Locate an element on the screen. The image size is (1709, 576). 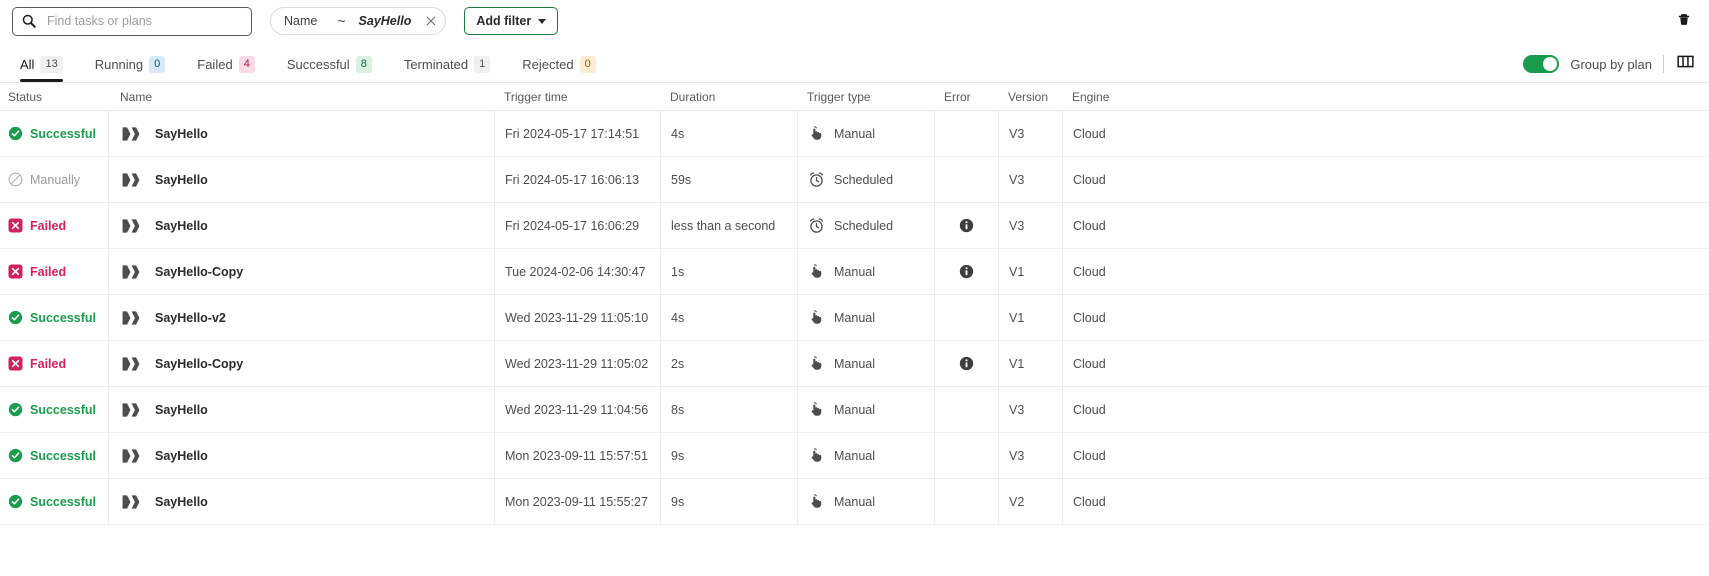
cell-name: SayHello-v2 is located at coordinates (301, 317).